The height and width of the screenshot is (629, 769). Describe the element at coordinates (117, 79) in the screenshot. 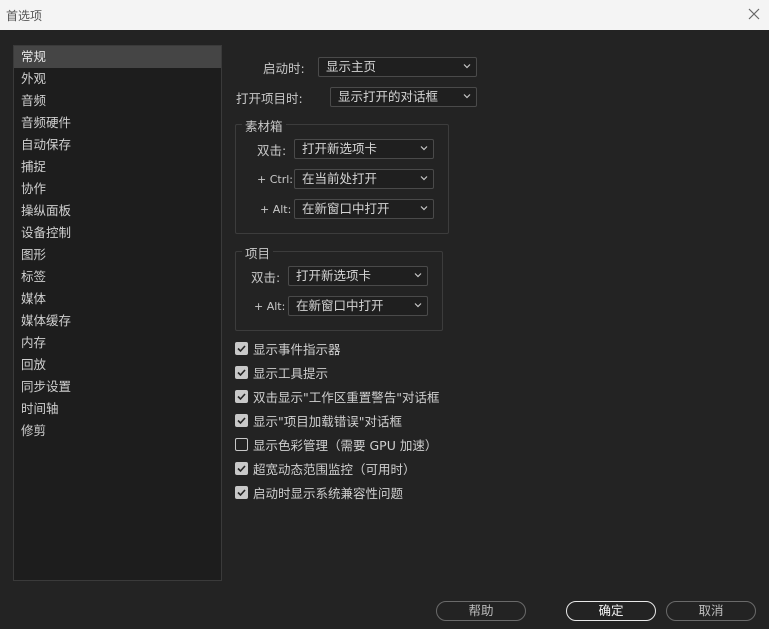

I see `sidebar-item-appearance: 外观` at that location.